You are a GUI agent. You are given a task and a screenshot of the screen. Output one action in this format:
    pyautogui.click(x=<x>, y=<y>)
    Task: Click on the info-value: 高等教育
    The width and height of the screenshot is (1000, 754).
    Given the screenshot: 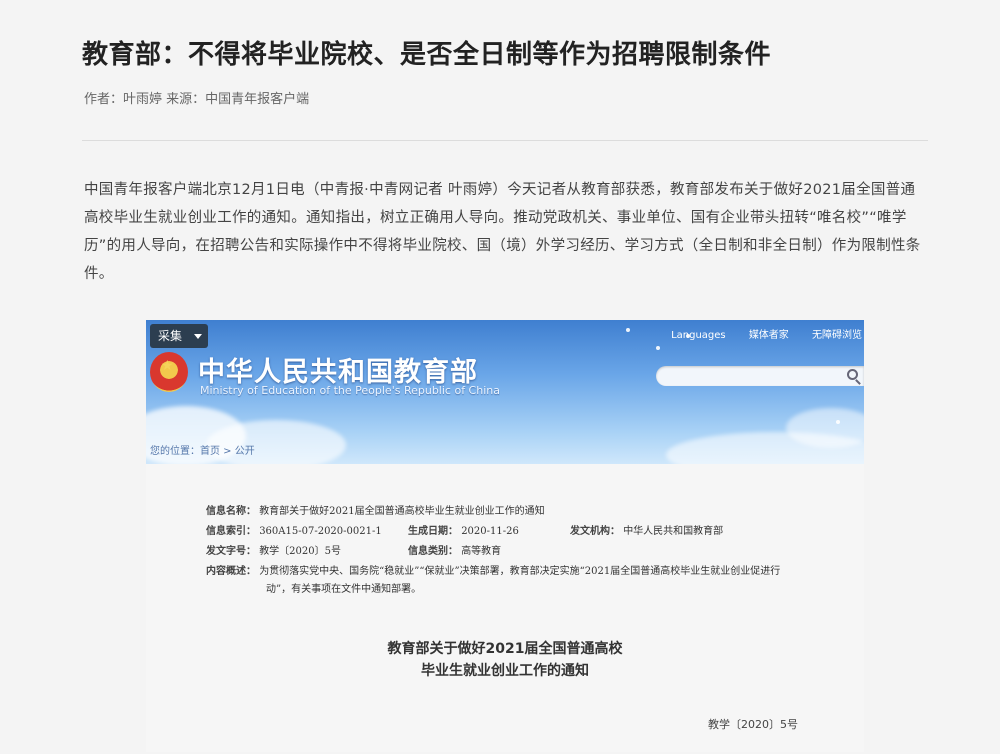 What is the action you would take?
    pyautogui.click(x=481, y=551)
    